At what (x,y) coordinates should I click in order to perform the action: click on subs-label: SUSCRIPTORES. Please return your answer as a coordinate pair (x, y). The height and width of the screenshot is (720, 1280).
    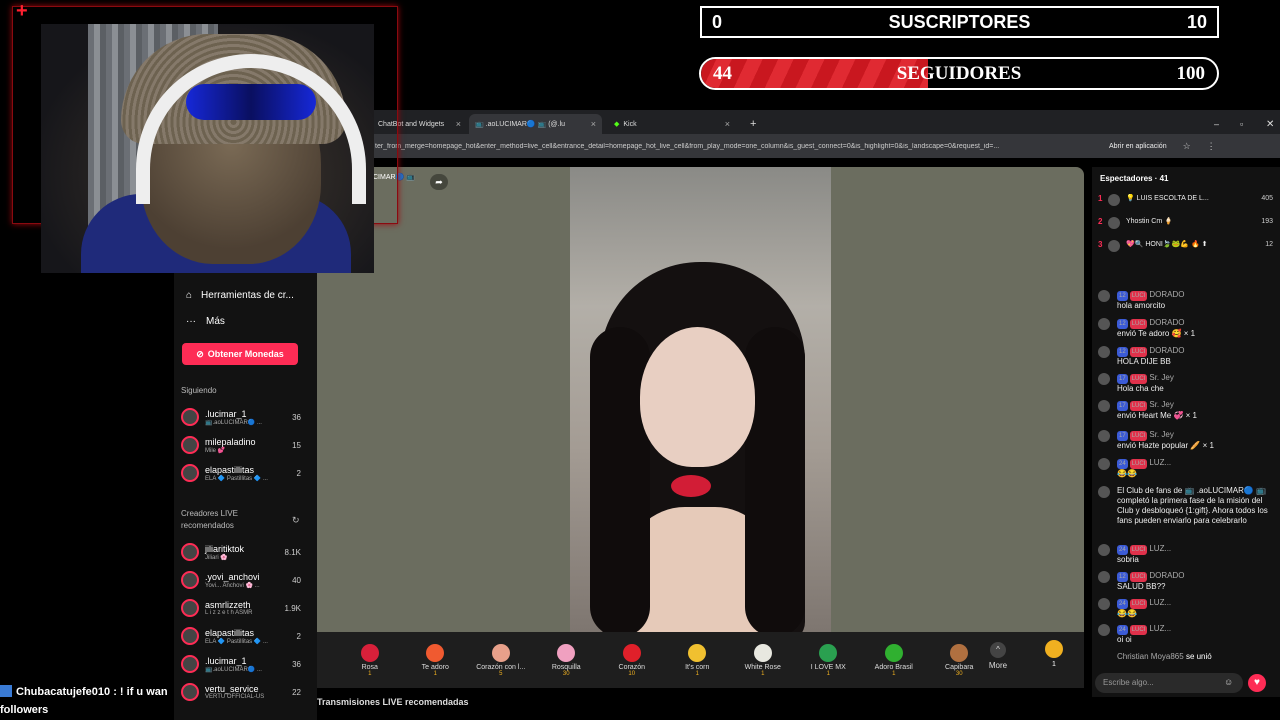
    Looking at the image, I should click on (959, 21).